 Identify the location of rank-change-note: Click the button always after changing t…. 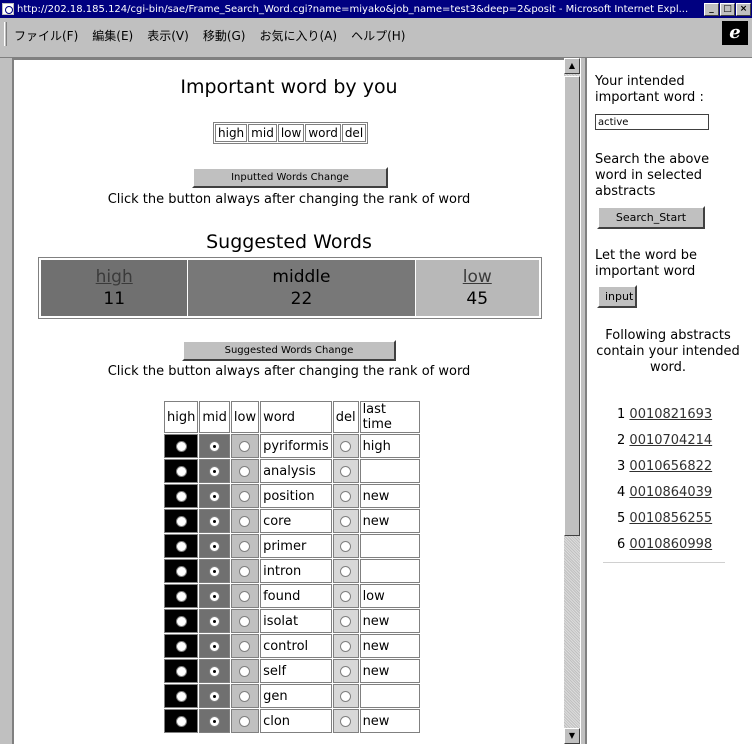
(289, 199).